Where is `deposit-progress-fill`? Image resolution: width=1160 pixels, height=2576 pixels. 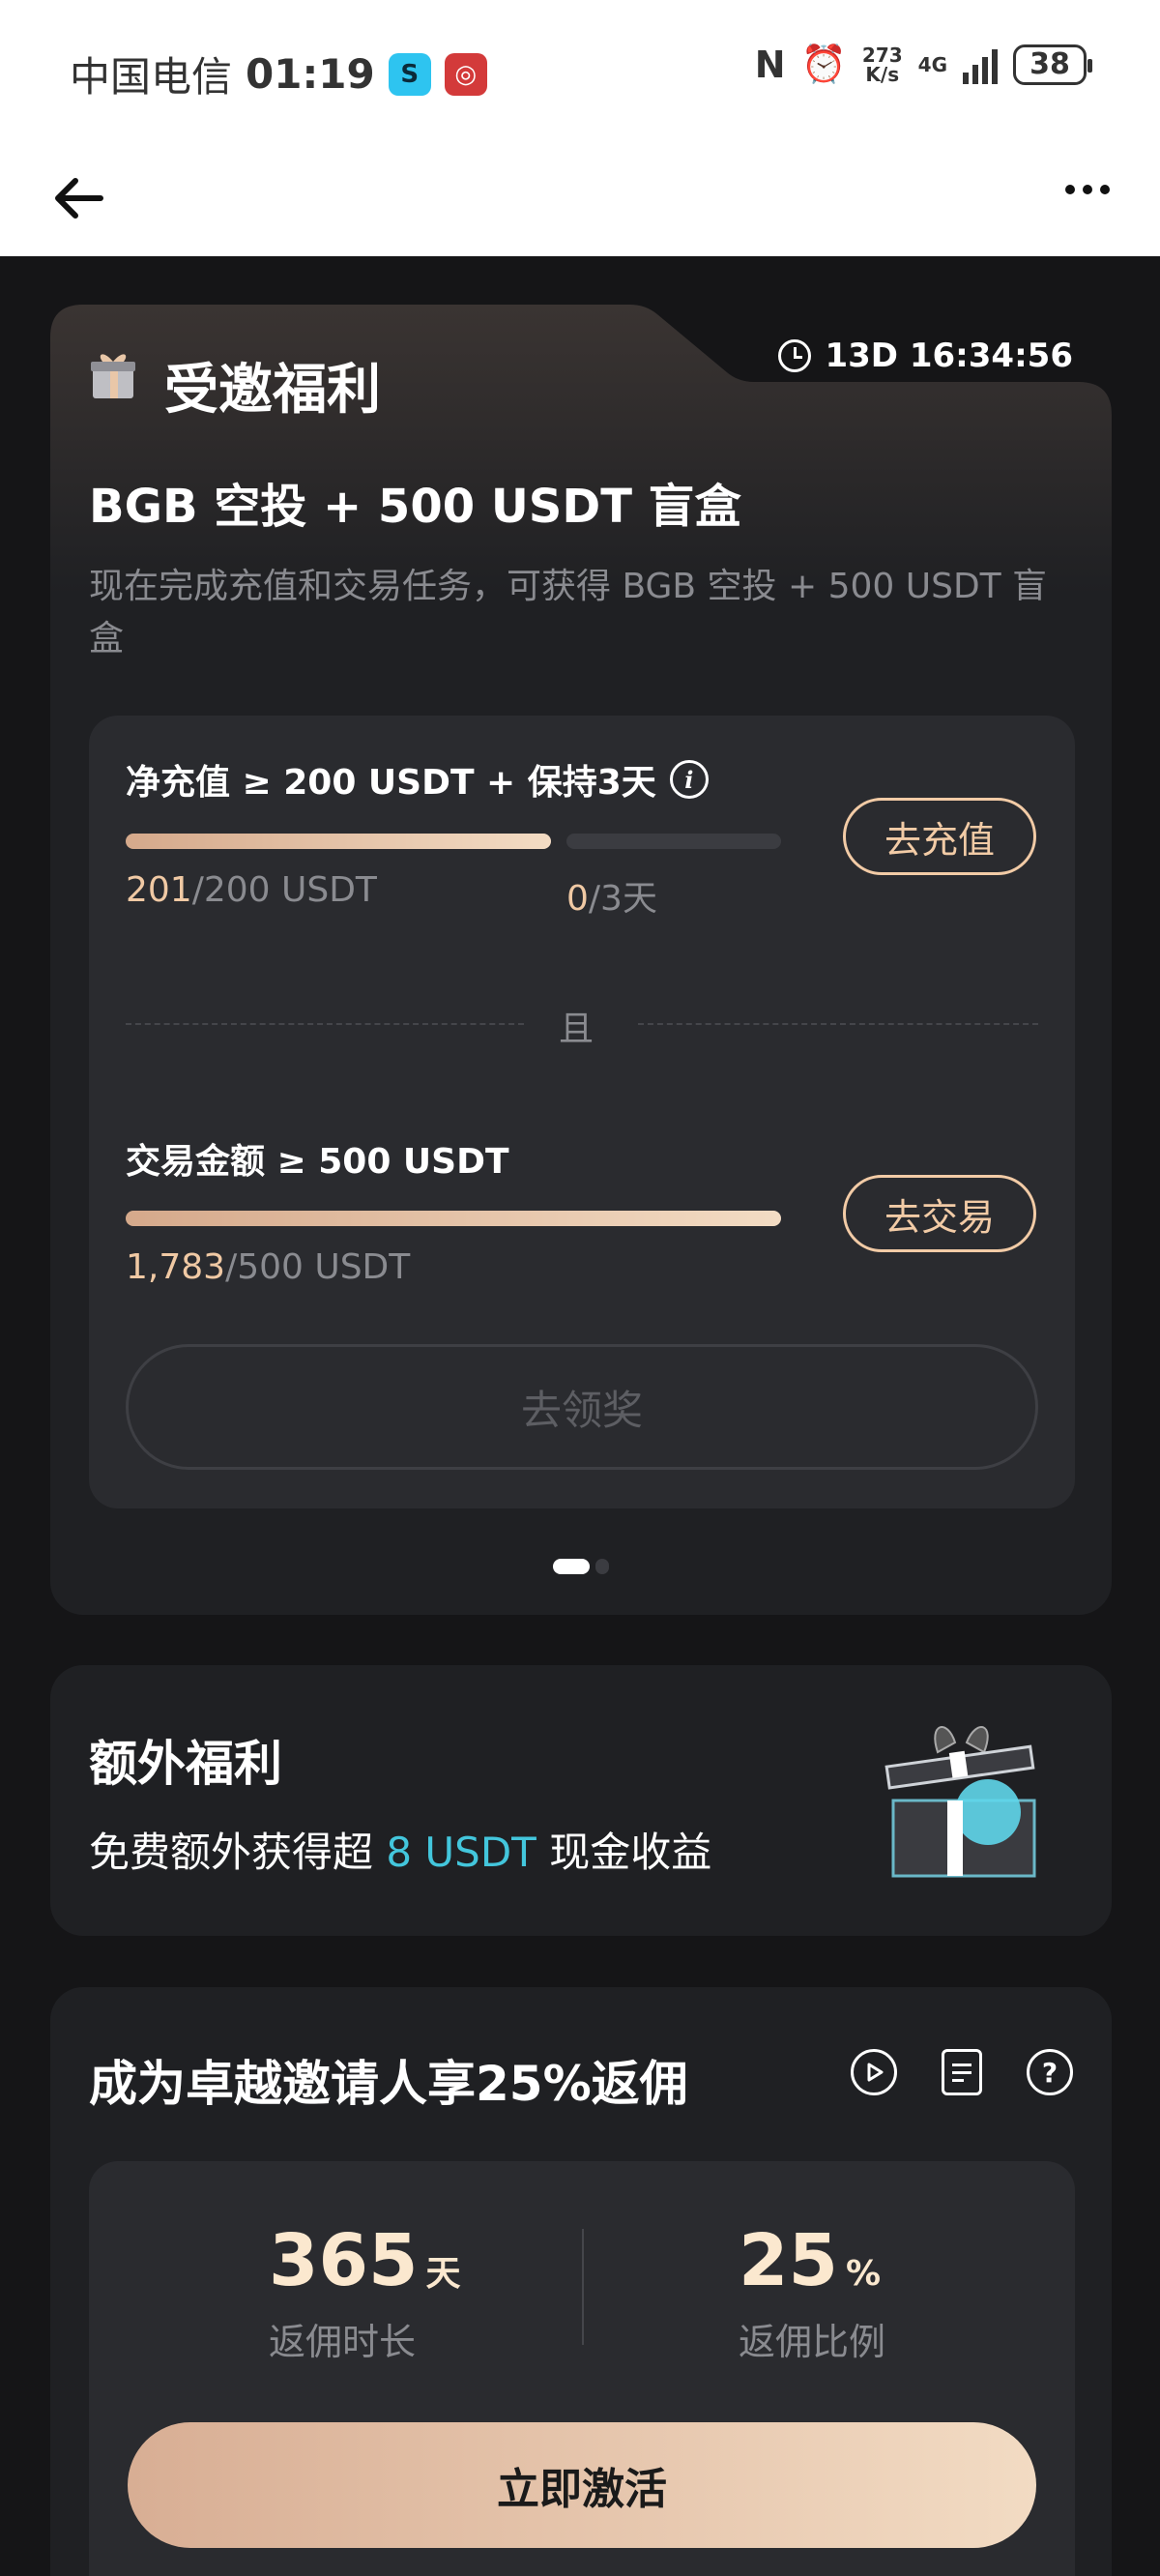
deposit-progress-fill is located at coordinates (339, 841).